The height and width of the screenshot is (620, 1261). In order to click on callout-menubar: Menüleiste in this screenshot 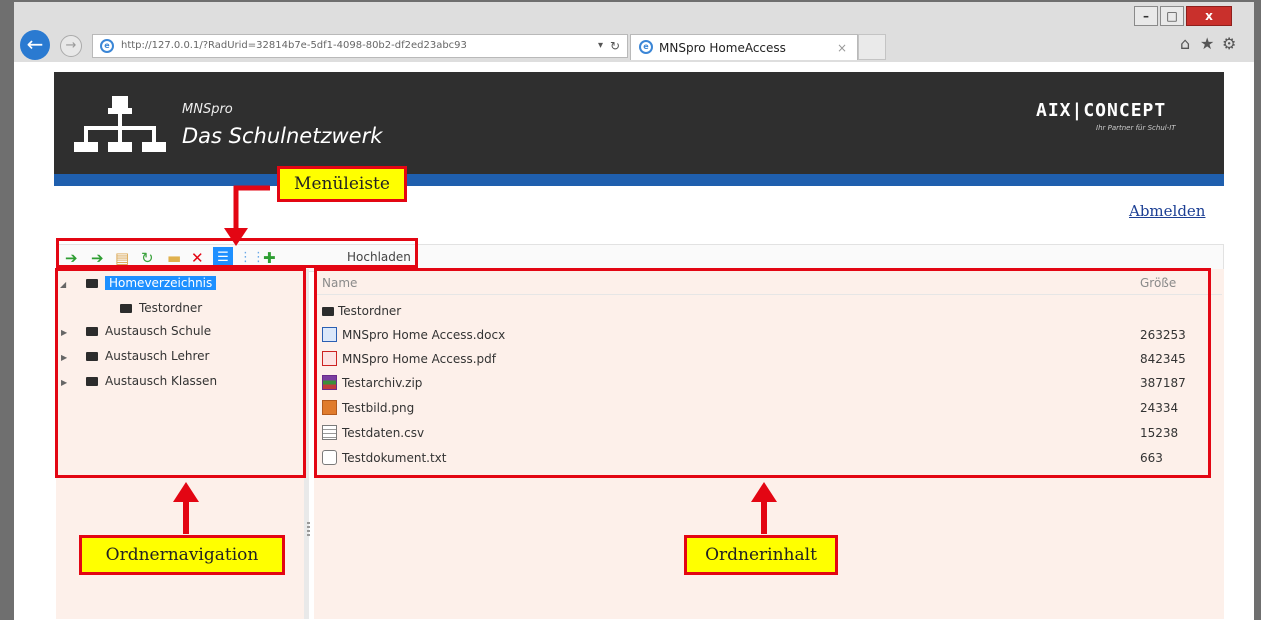, I will do `click(342, 184)`.